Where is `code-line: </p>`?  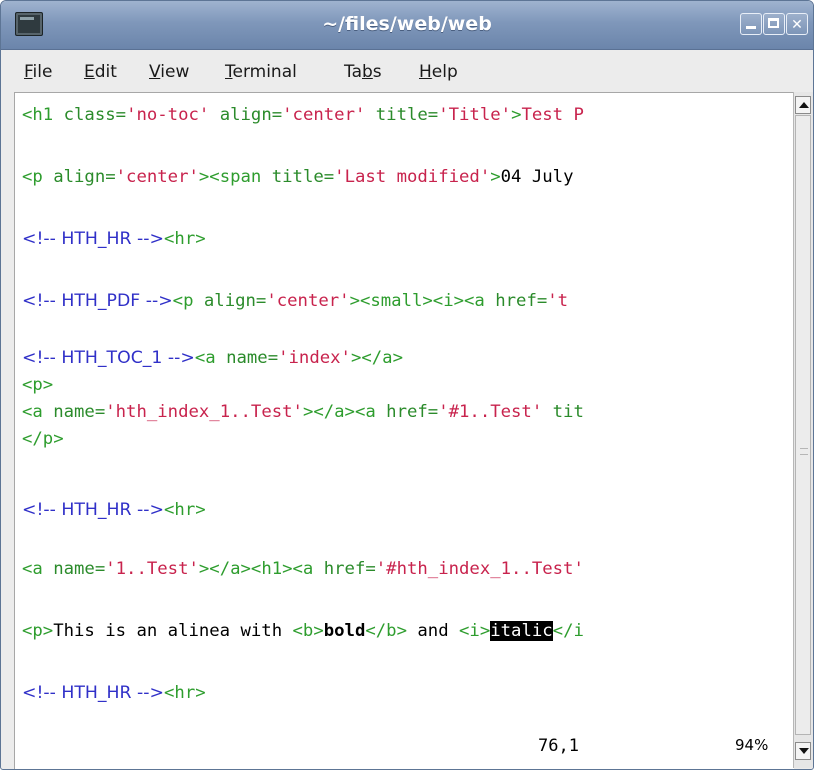
code-line: </p> is located at coordinates (43, 439).